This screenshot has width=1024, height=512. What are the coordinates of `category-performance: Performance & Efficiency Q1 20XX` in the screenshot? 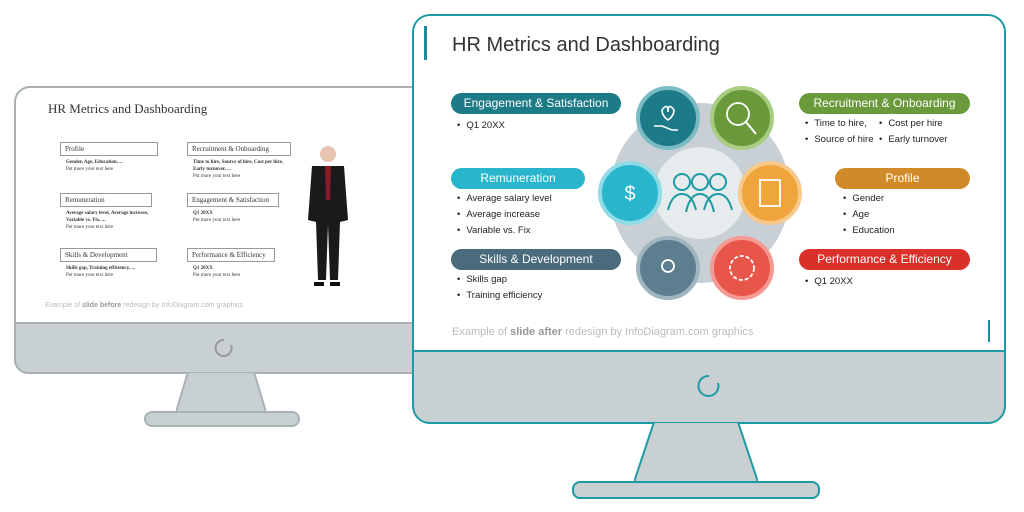 It's located at (884, 269).